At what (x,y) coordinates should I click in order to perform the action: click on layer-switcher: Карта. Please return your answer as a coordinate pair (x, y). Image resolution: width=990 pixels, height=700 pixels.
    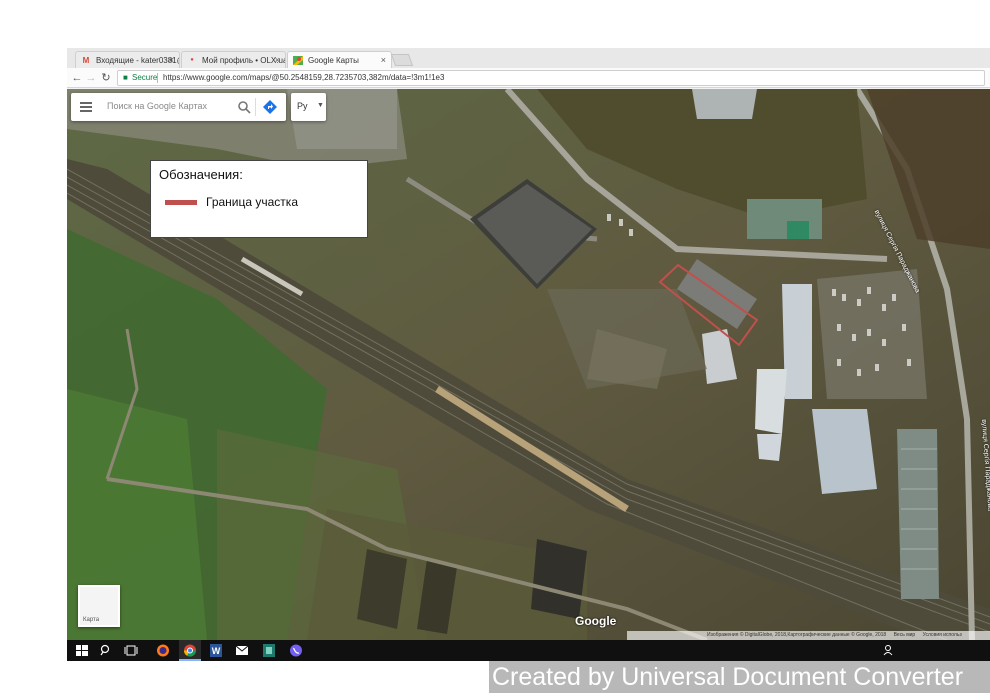
    Looking at the image, I should click on (99, 606).